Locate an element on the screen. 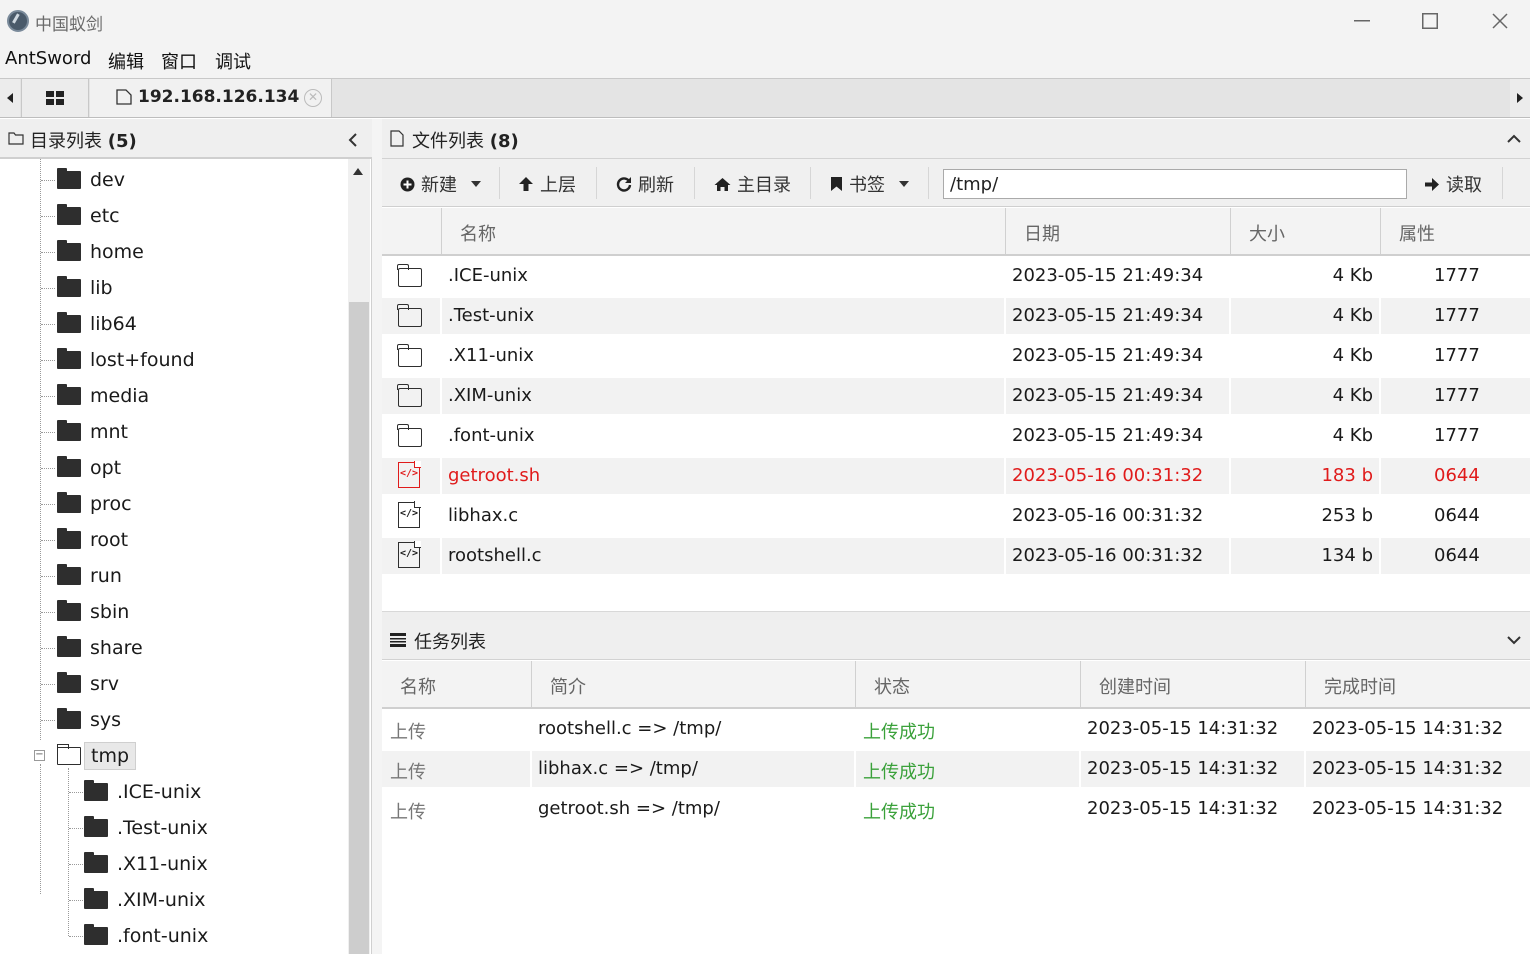  new-button: 新建 is located at coordinates (440, 184).